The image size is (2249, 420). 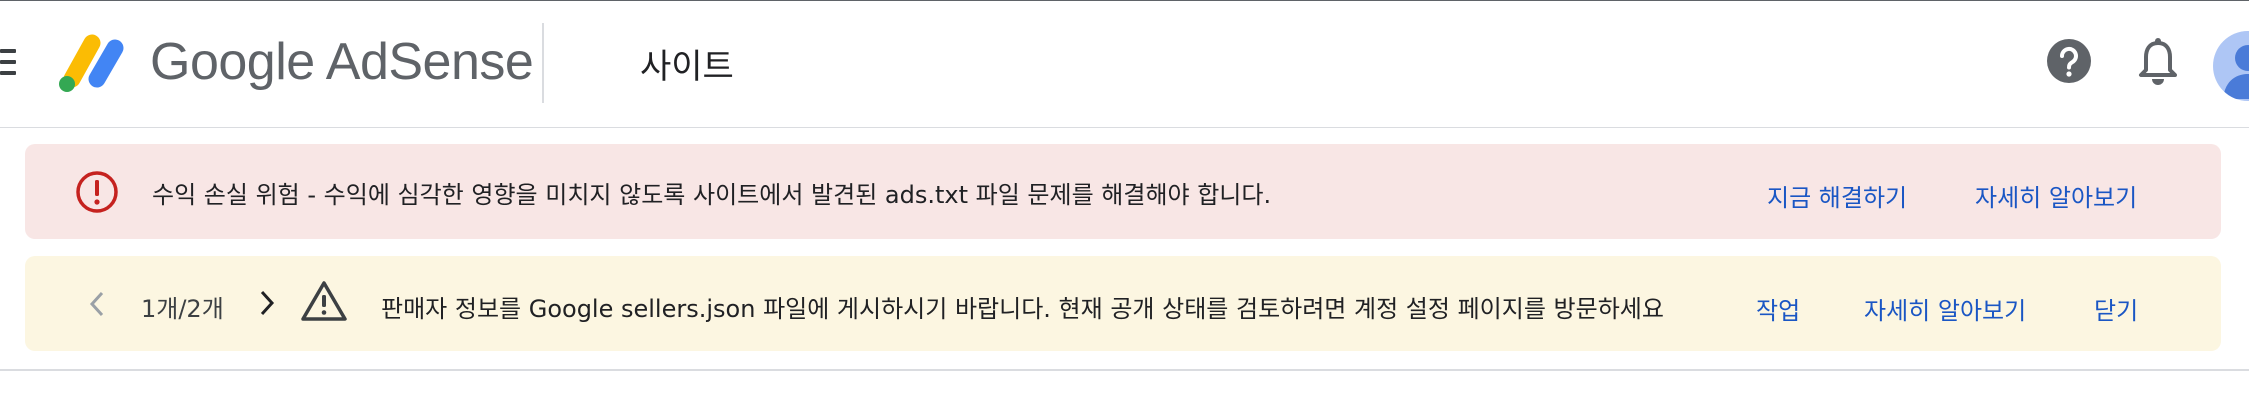 I want to click on bell-icon, so click(x=2158, y=62).